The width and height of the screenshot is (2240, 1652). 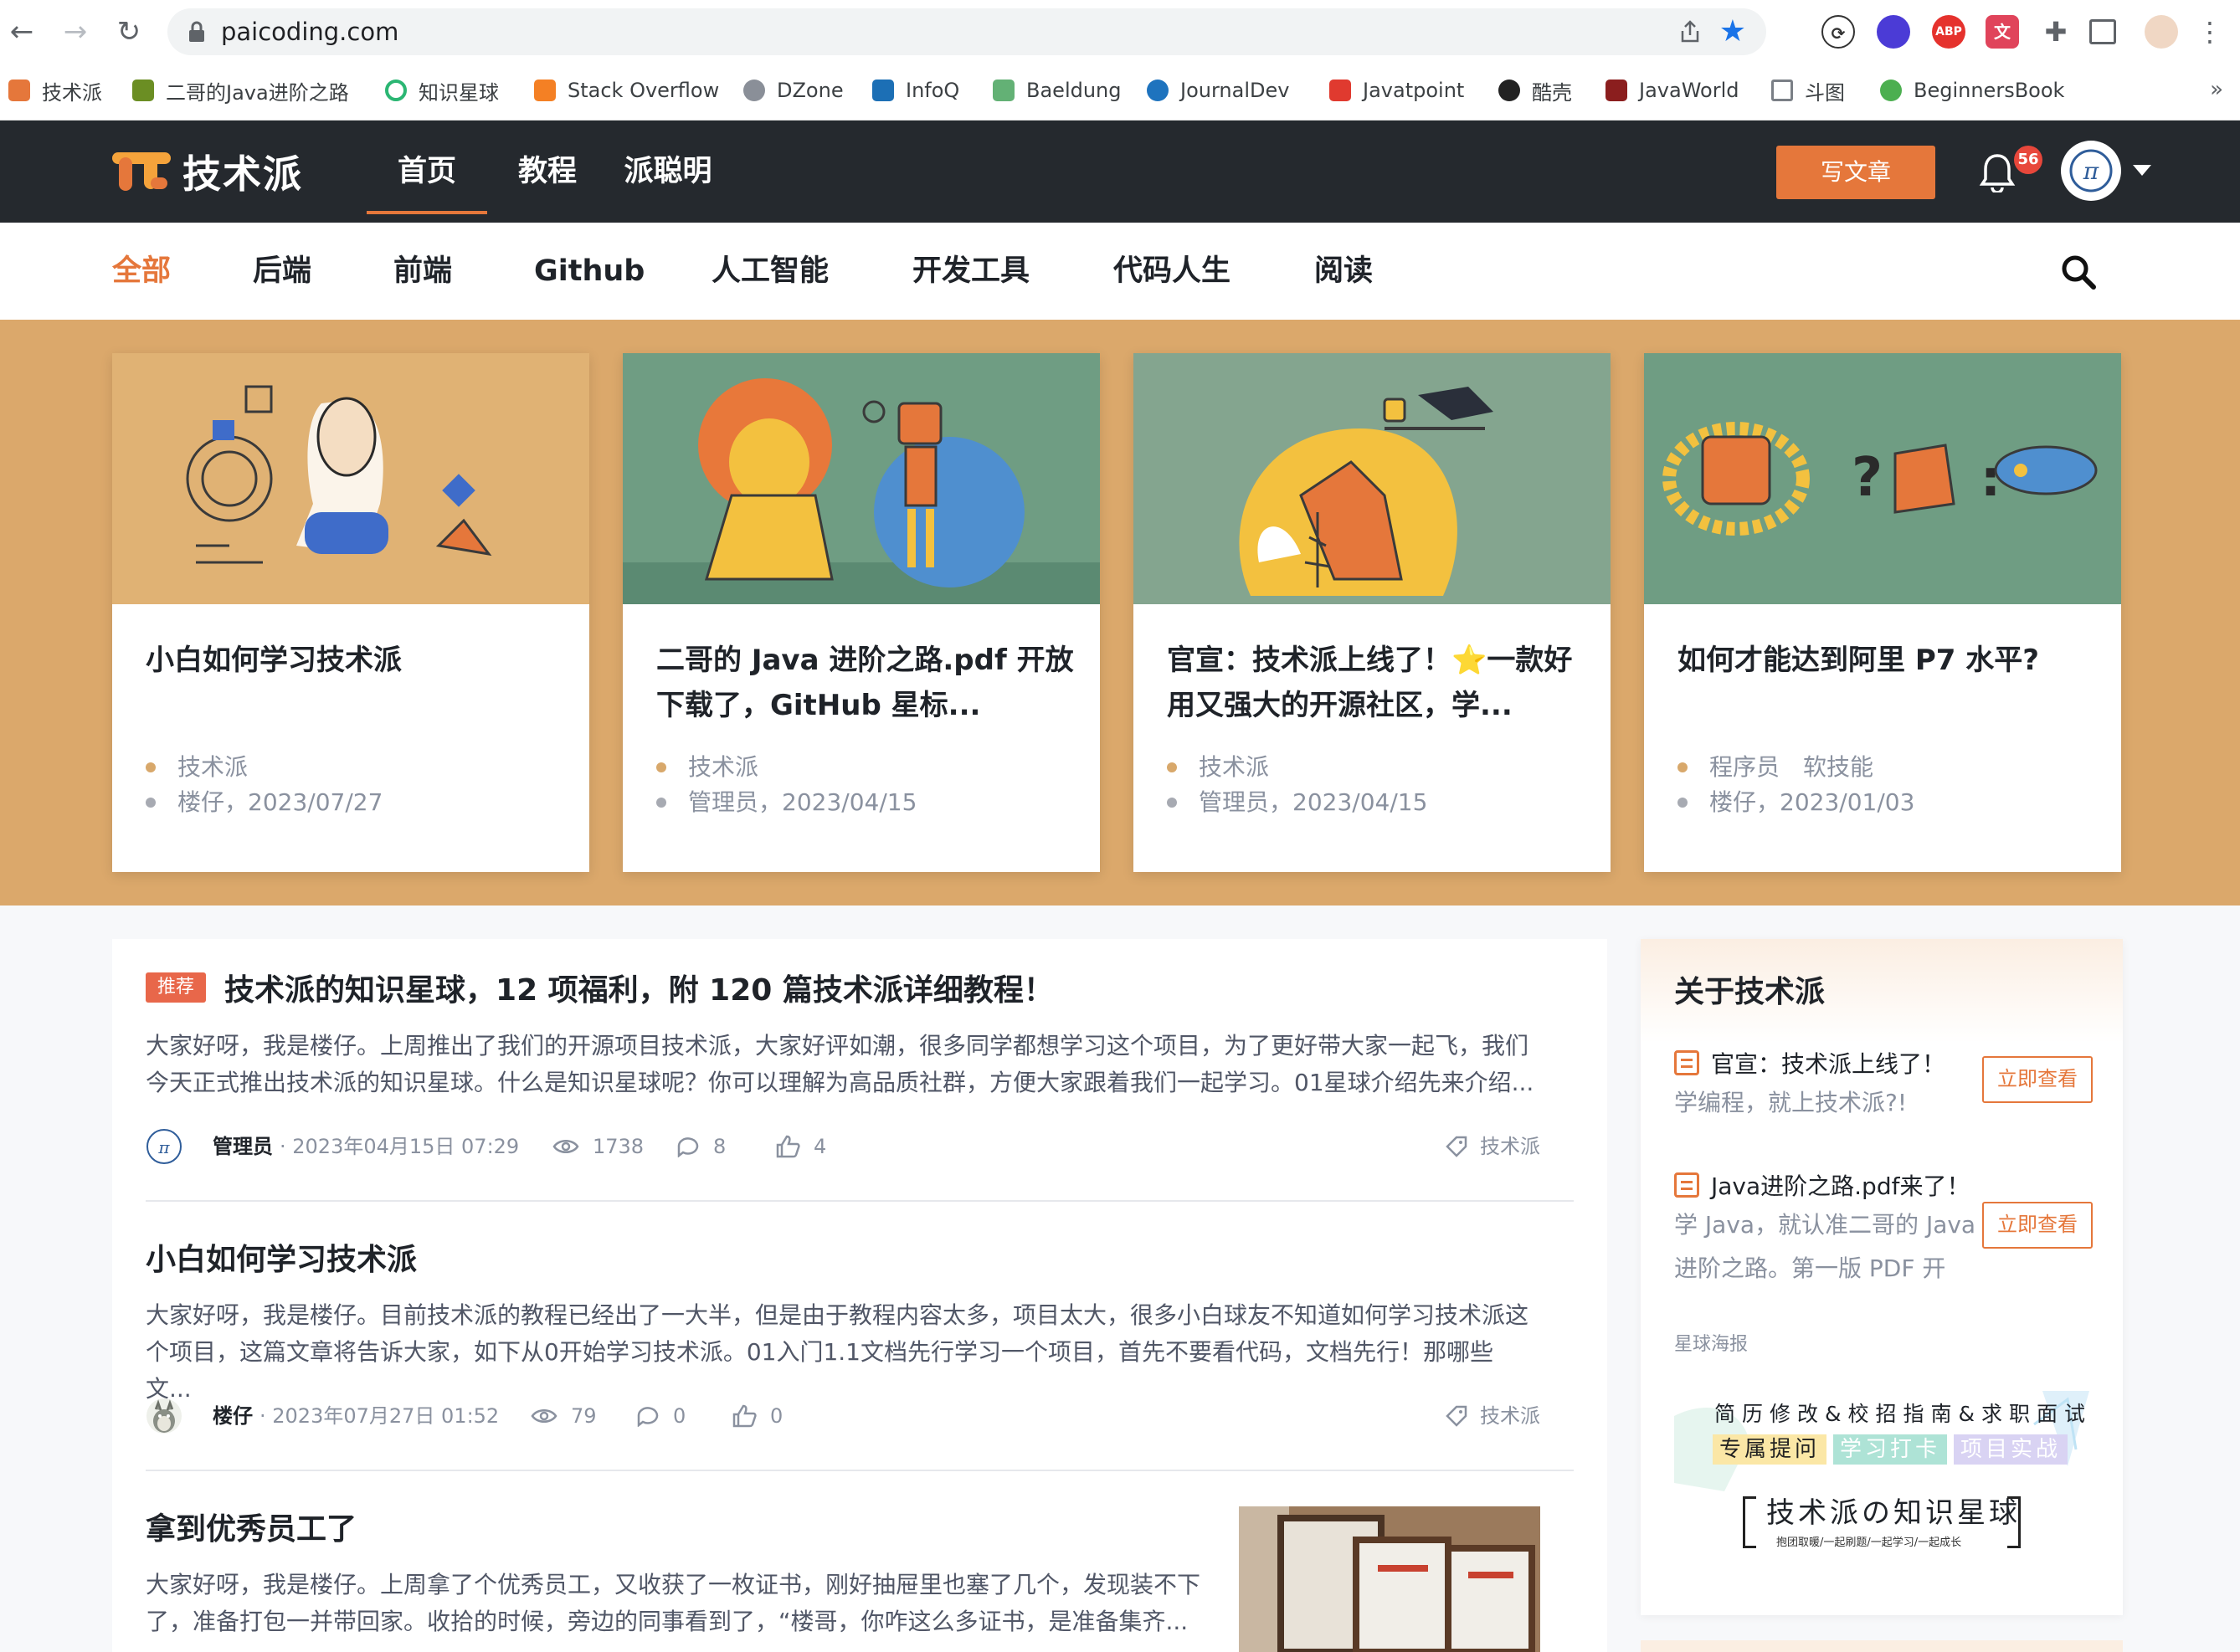 I want to click on site-header: 技术派 首页 教程 派聪明 写文章 56, so click(x=1120, y=172).